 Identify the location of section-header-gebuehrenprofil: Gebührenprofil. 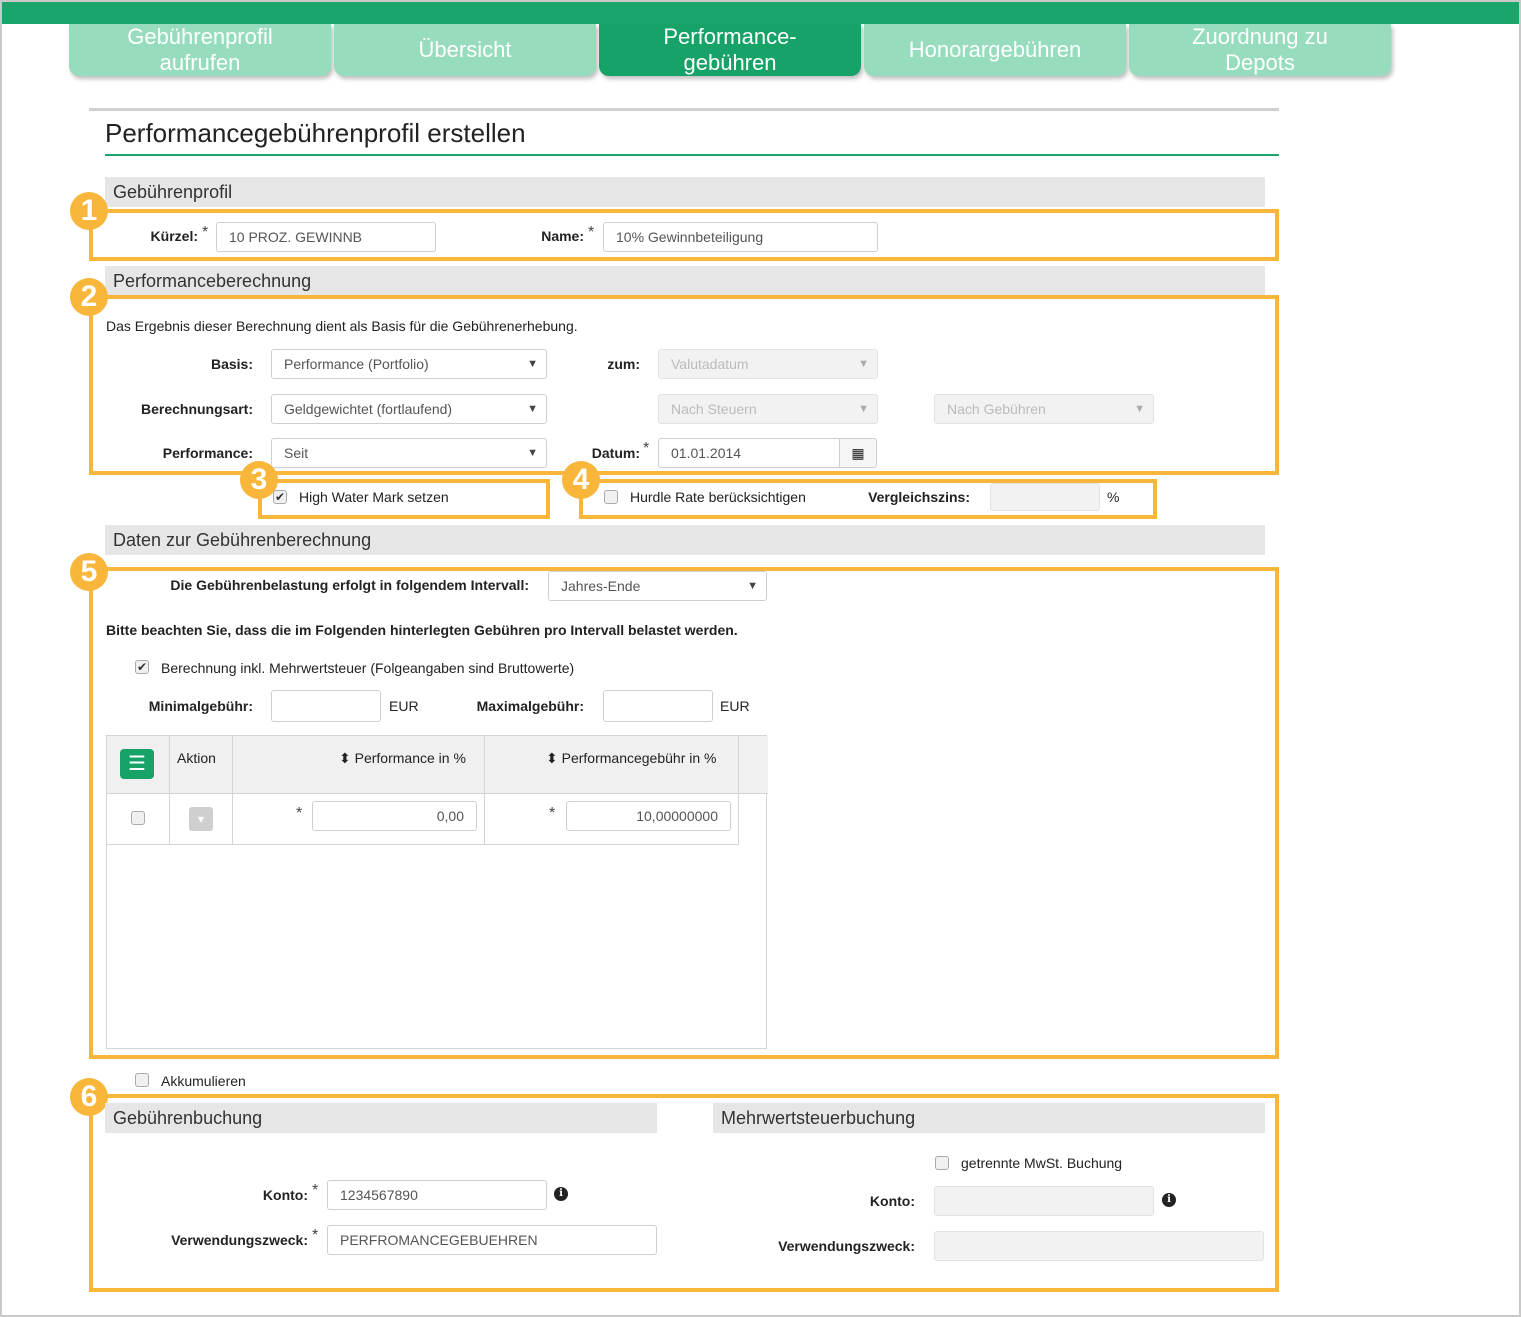
(685, 192).